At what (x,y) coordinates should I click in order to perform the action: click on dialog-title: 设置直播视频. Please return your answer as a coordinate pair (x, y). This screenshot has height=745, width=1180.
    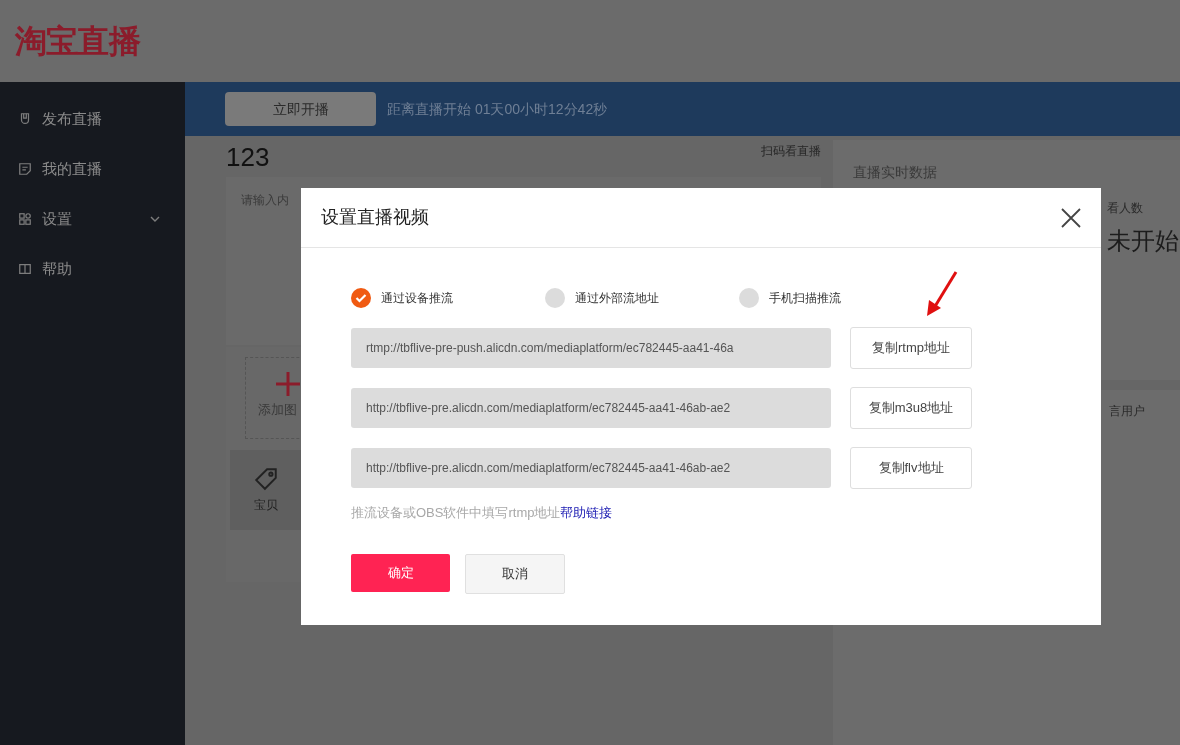
    Looking at the image, I should click on (375, 217).